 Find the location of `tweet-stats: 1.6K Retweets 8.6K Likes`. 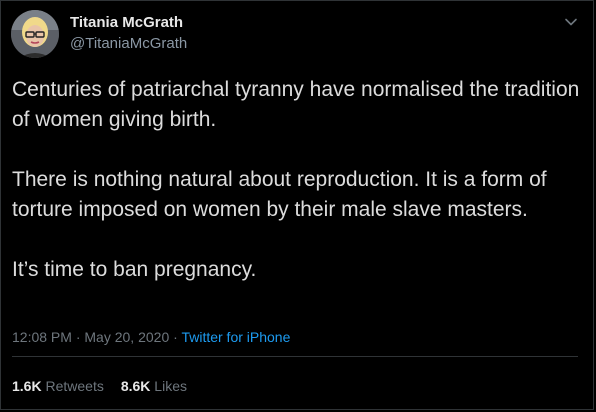

tweet-stats: 1.6K Retweets 8.6K Likes is located at coordinates (108, 386).